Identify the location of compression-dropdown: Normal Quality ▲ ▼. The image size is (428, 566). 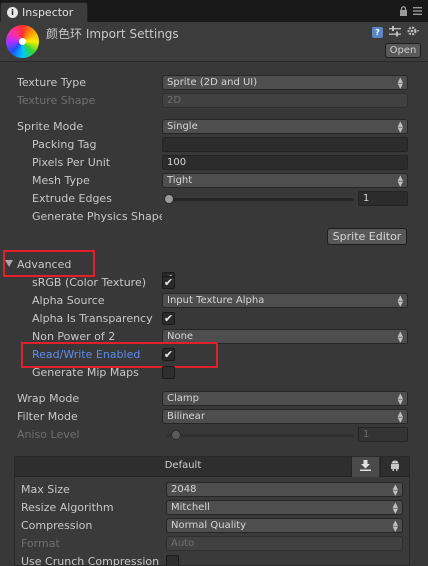
(284, 525).